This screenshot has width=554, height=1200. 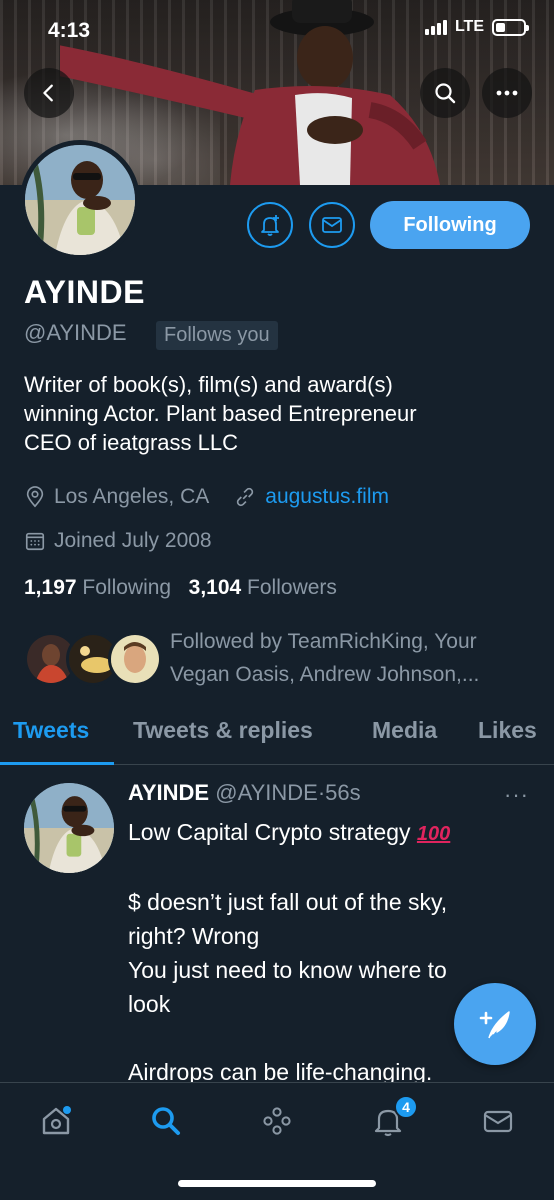 I want to click on signal-icon, so click(x=435, y=27).